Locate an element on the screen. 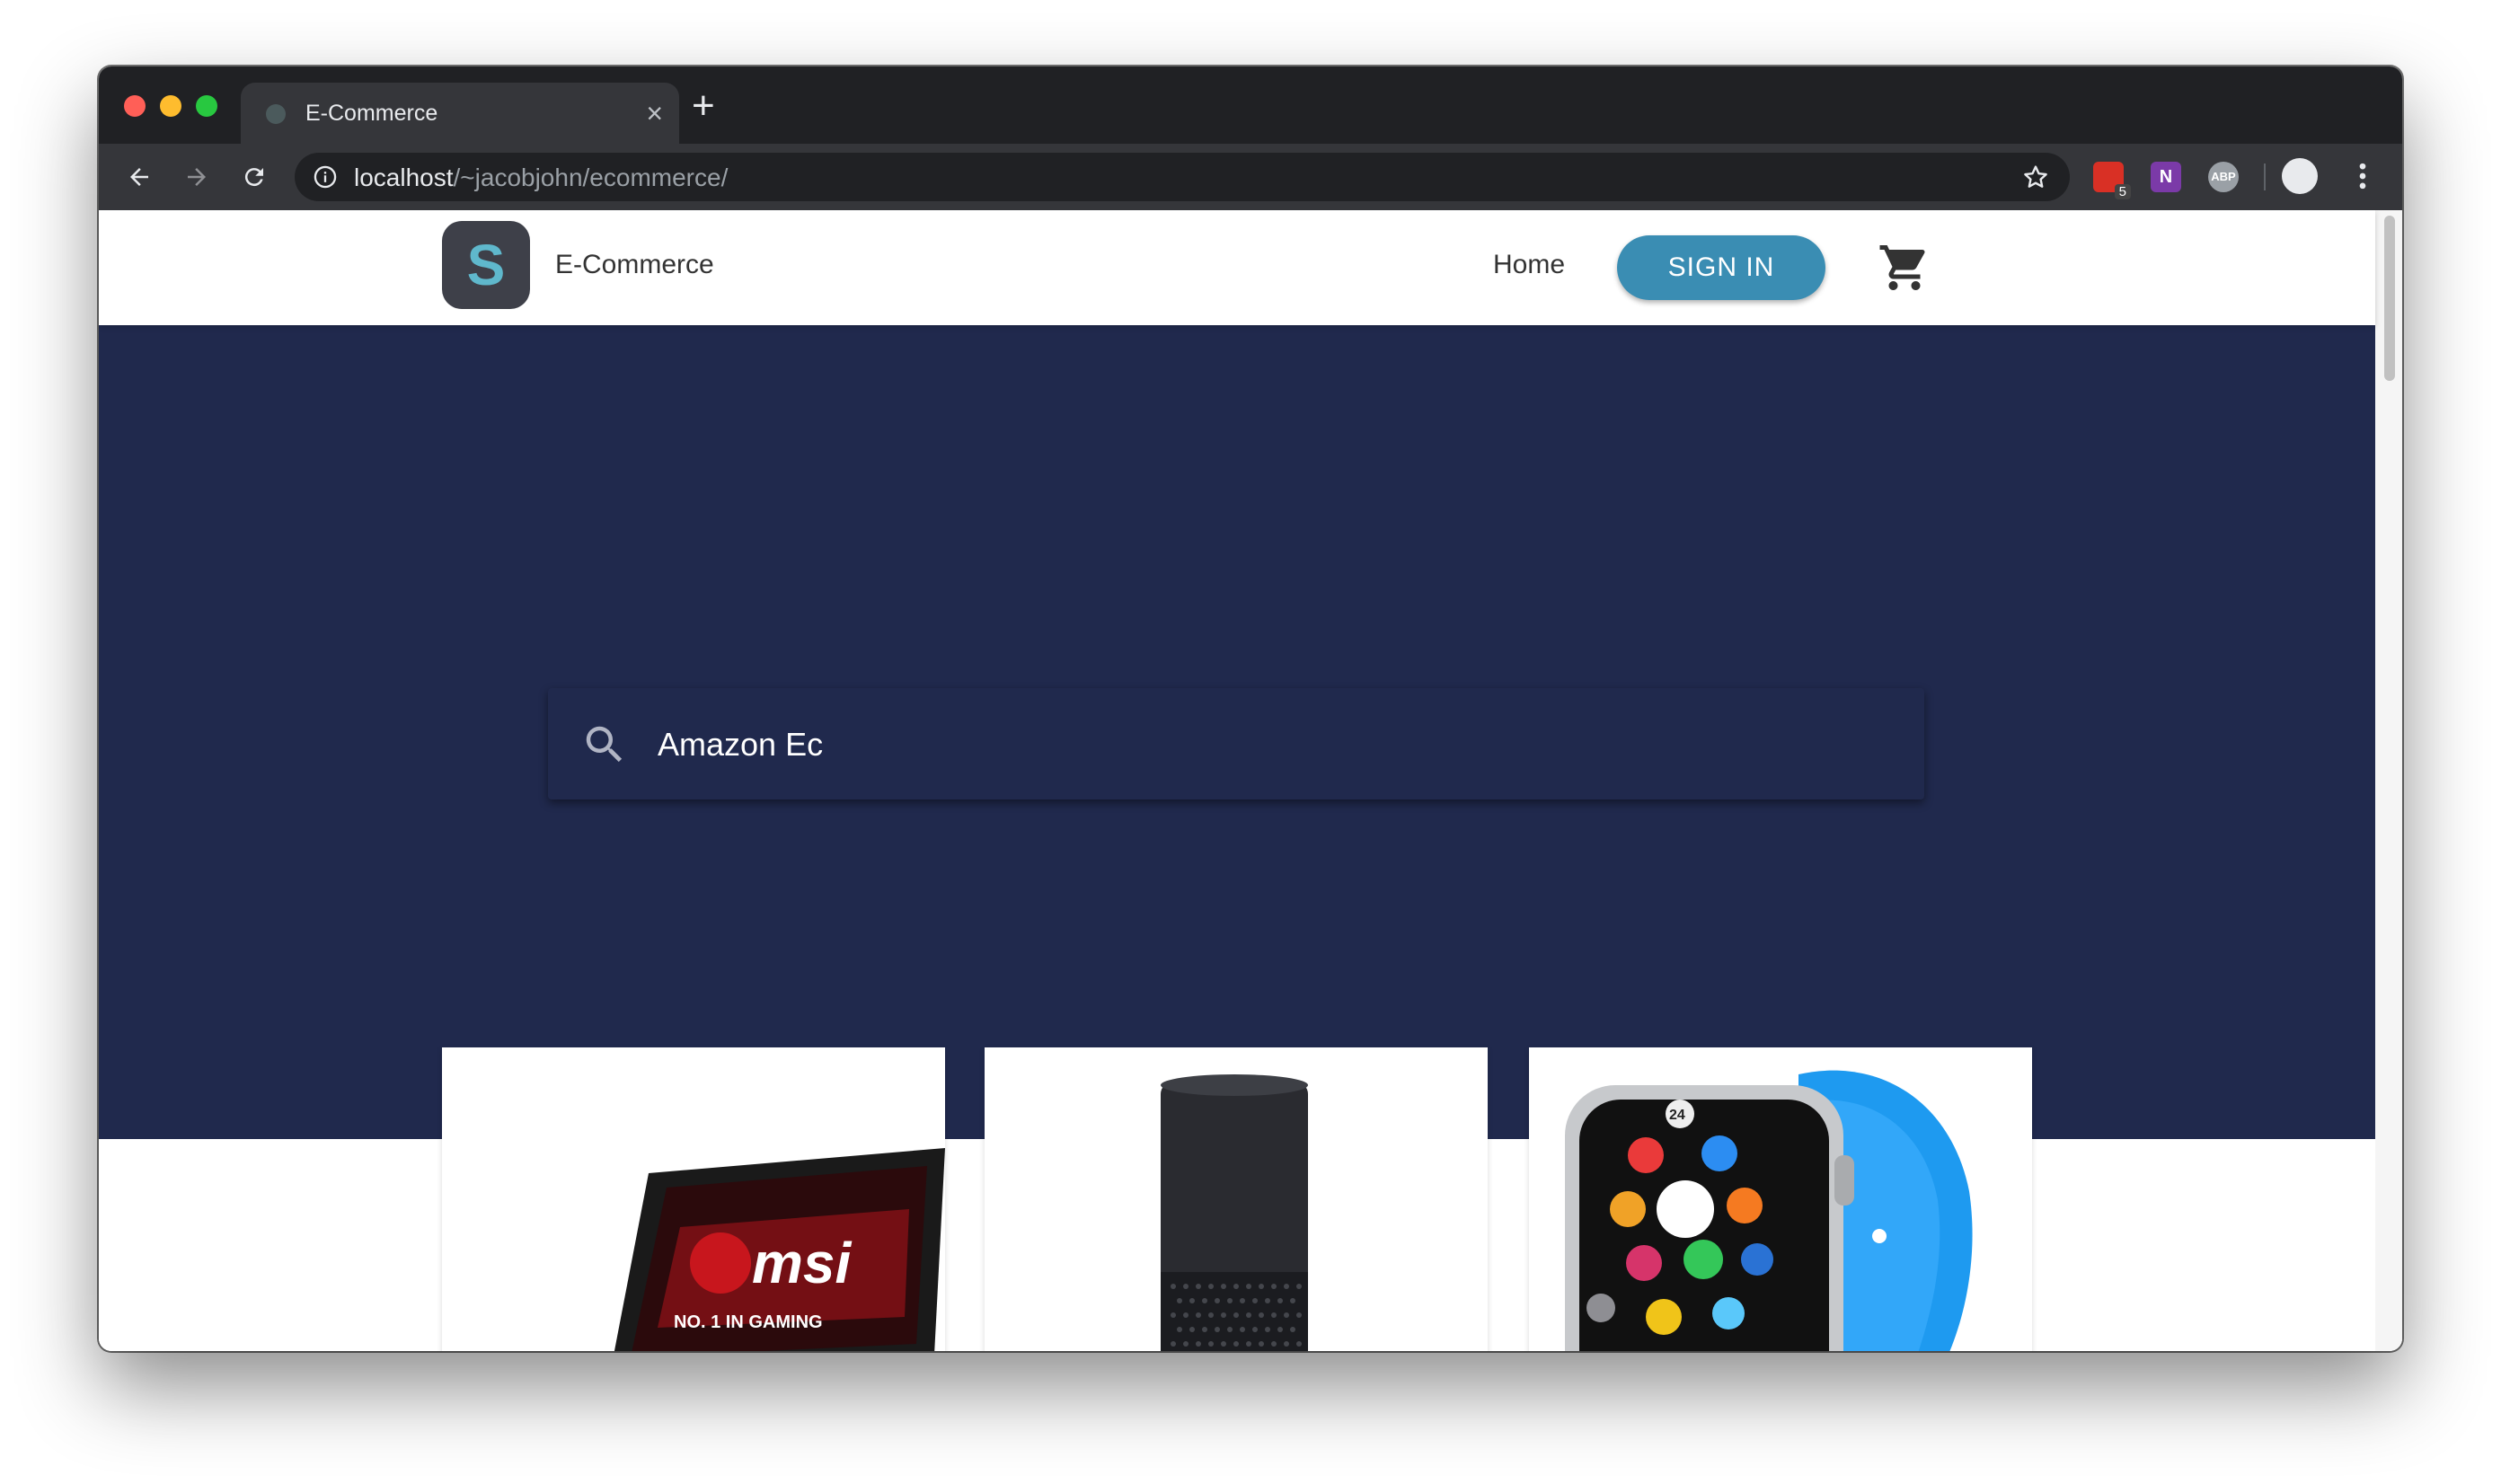 The width and height of the screenshot is (2501, 1484). msi-logo-text: msi is located at coordinates (802, 1263).